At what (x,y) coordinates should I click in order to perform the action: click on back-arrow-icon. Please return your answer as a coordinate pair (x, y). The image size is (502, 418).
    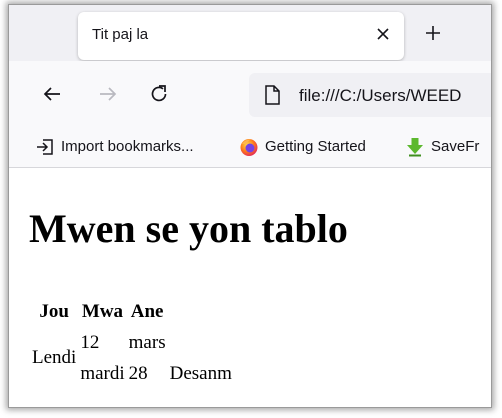
    Looking at the image, I should click on (52, 94).